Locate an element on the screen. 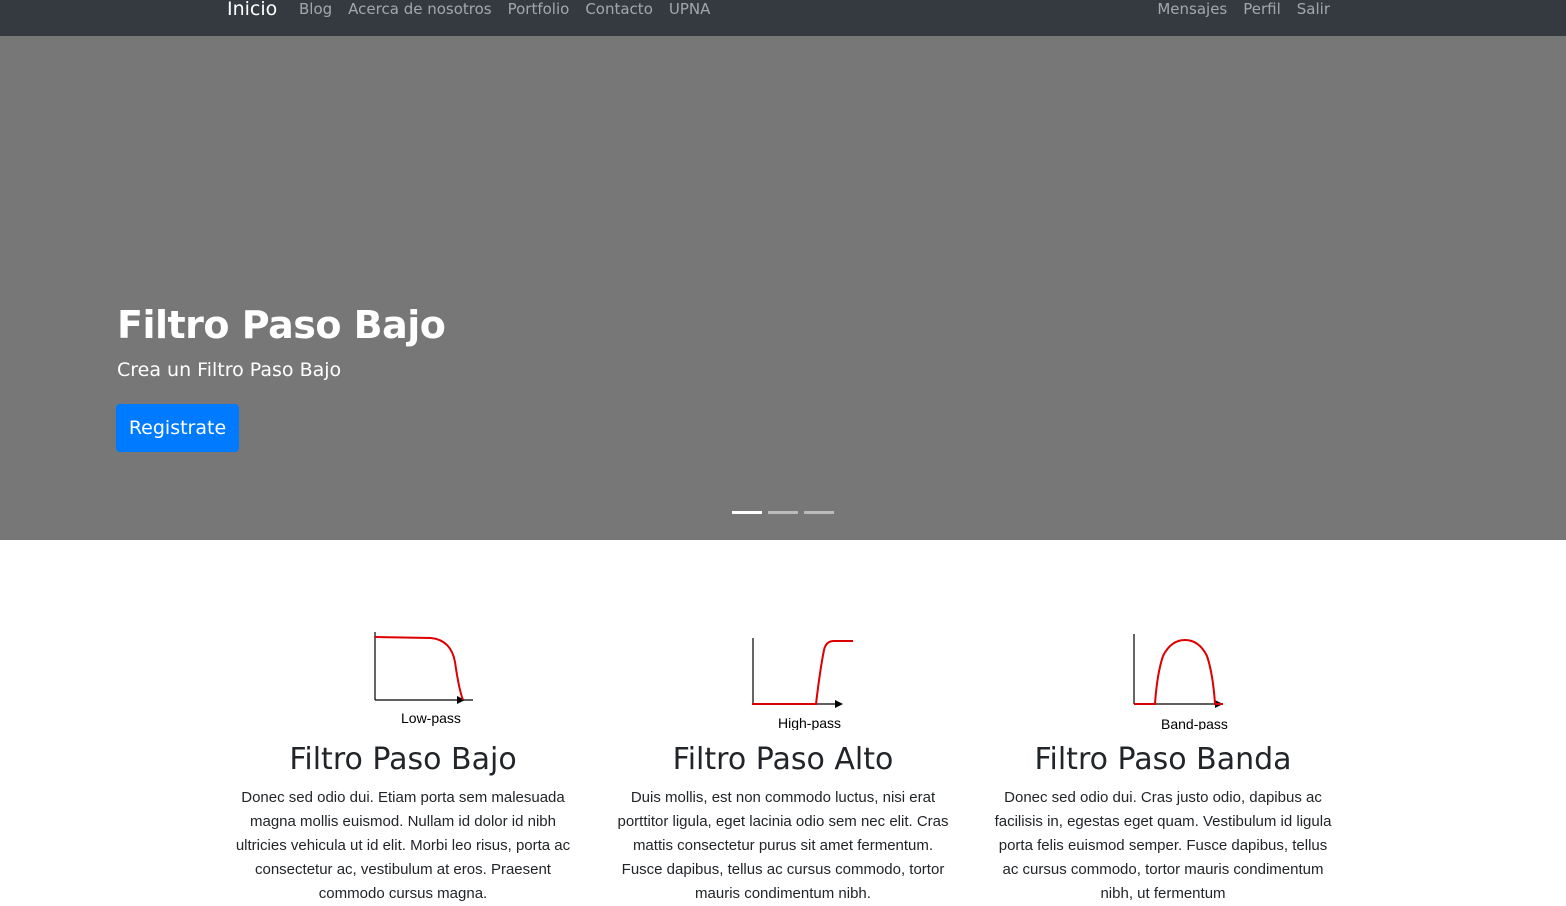 The width and height of the screenshot is (1566, 906). feature-title-band-pass: Filtro Paso Banda is located at coordinates (1163, 759).